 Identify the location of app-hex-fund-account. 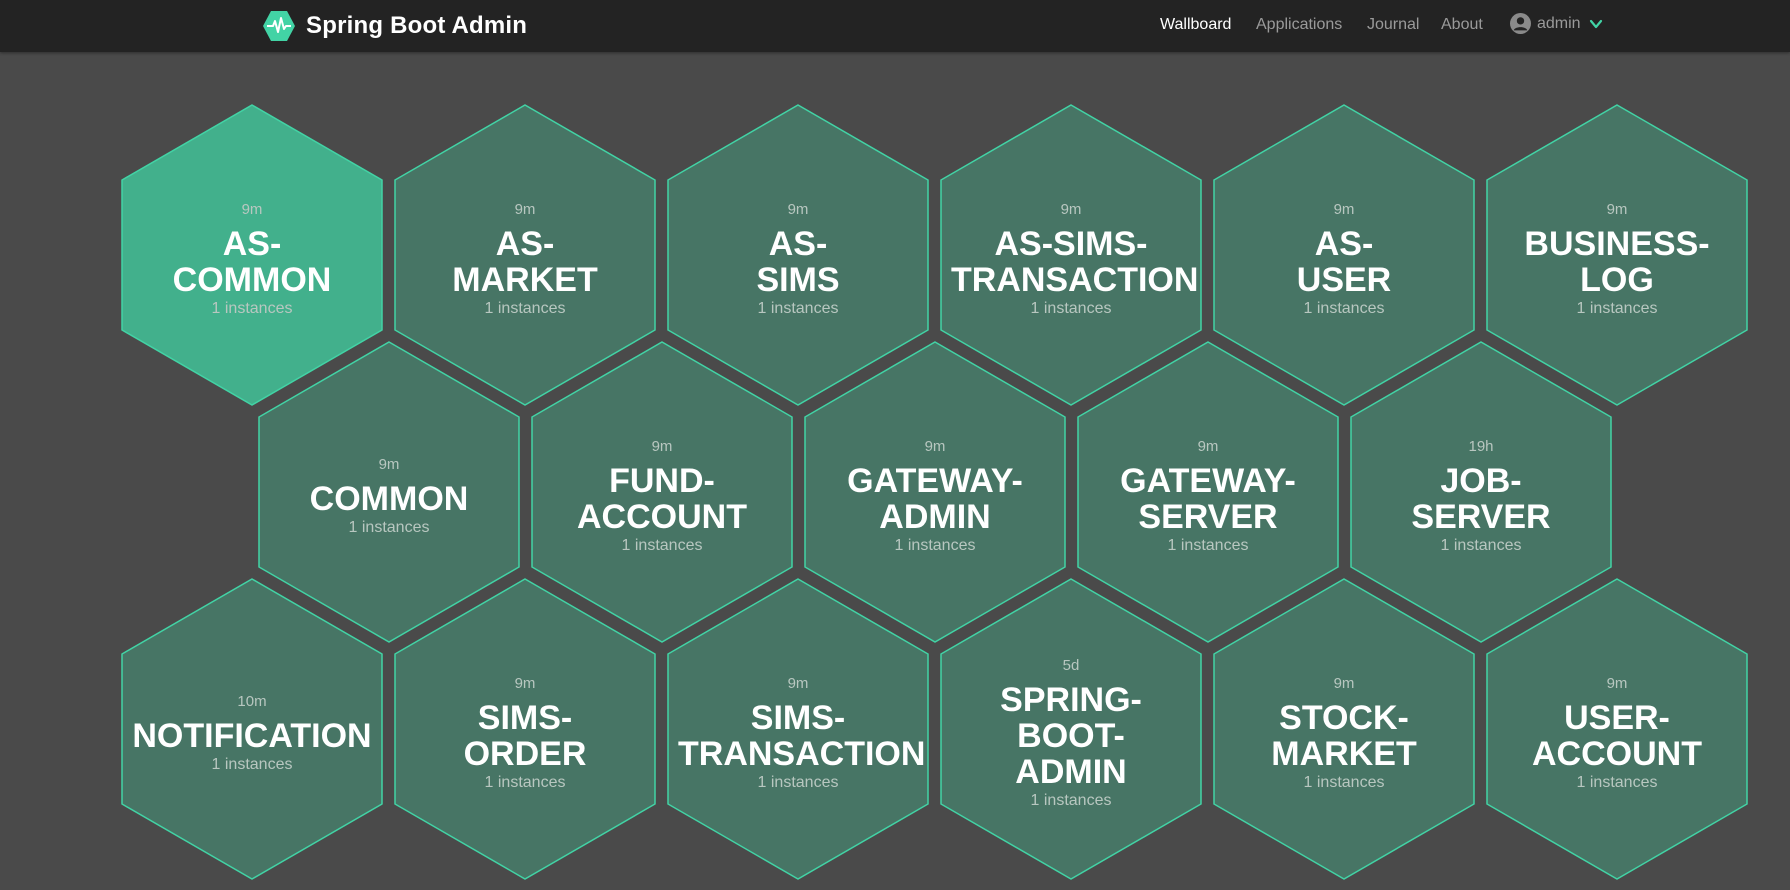
(662, 492).